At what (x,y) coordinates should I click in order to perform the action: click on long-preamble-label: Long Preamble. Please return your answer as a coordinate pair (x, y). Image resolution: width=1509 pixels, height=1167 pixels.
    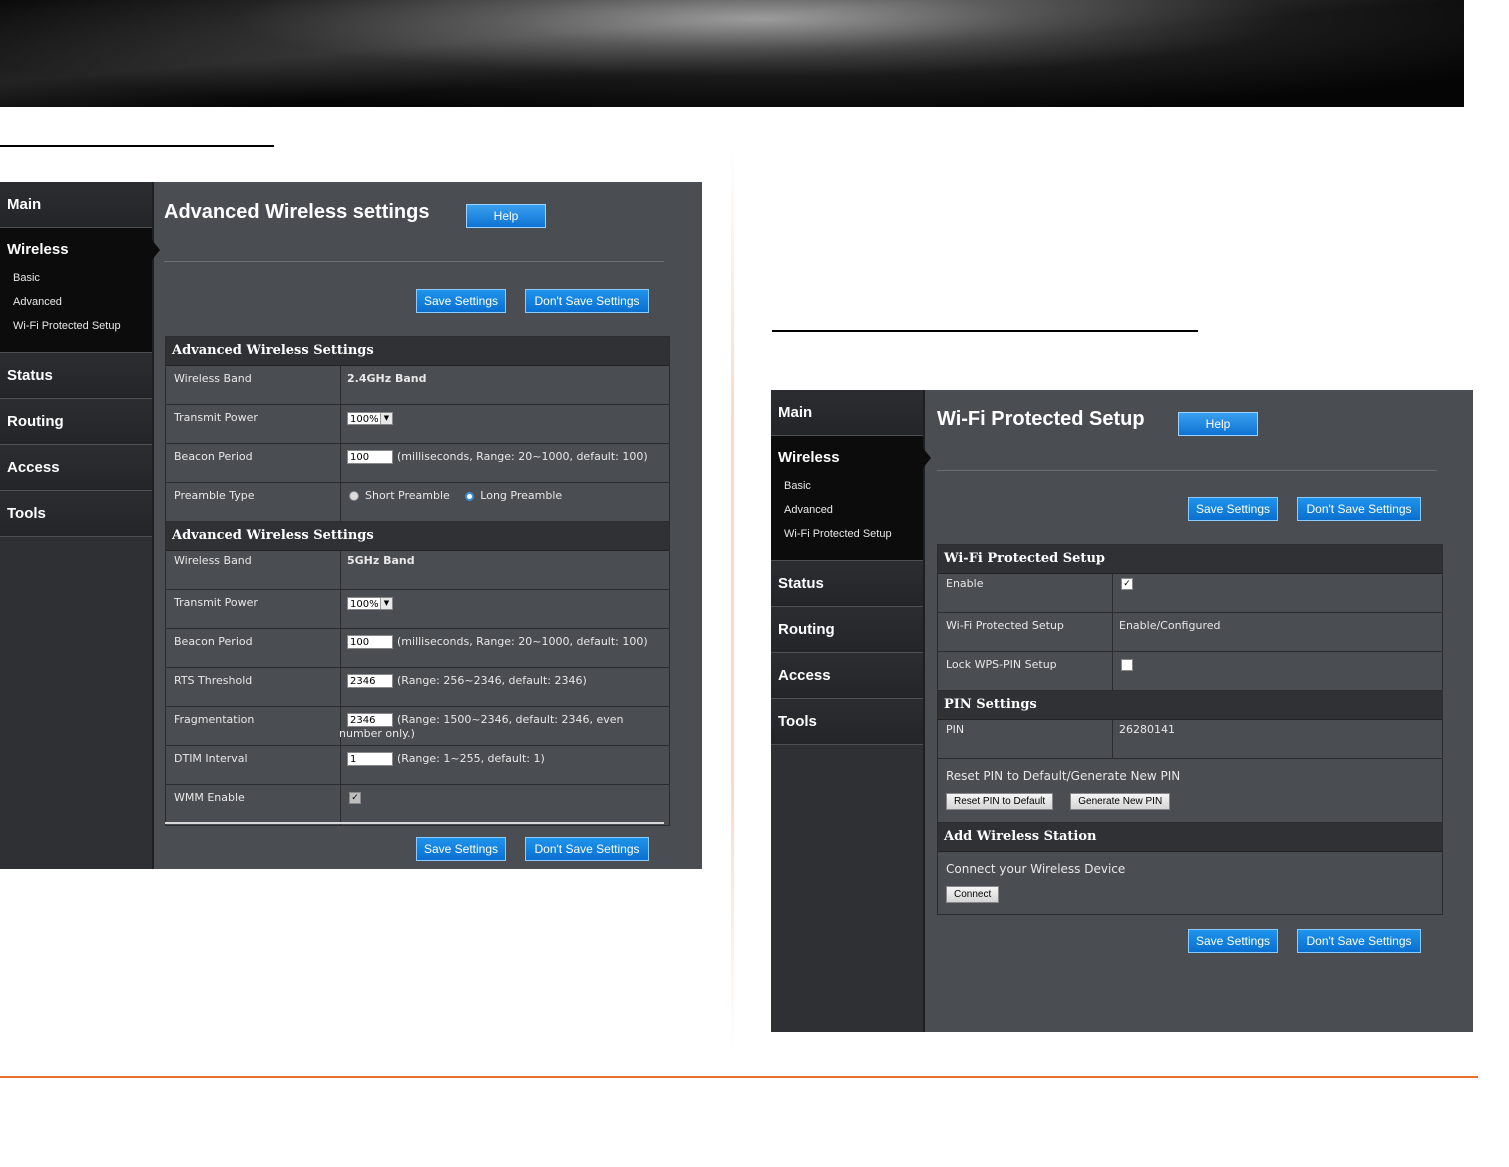
    Looking at the image, I should click on (521, 495).